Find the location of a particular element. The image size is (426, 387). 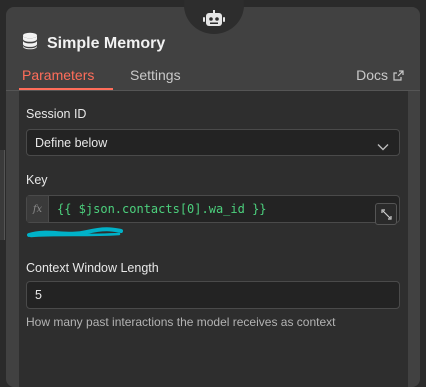

context-window-input: 5 is located at coordinates (213, 295).